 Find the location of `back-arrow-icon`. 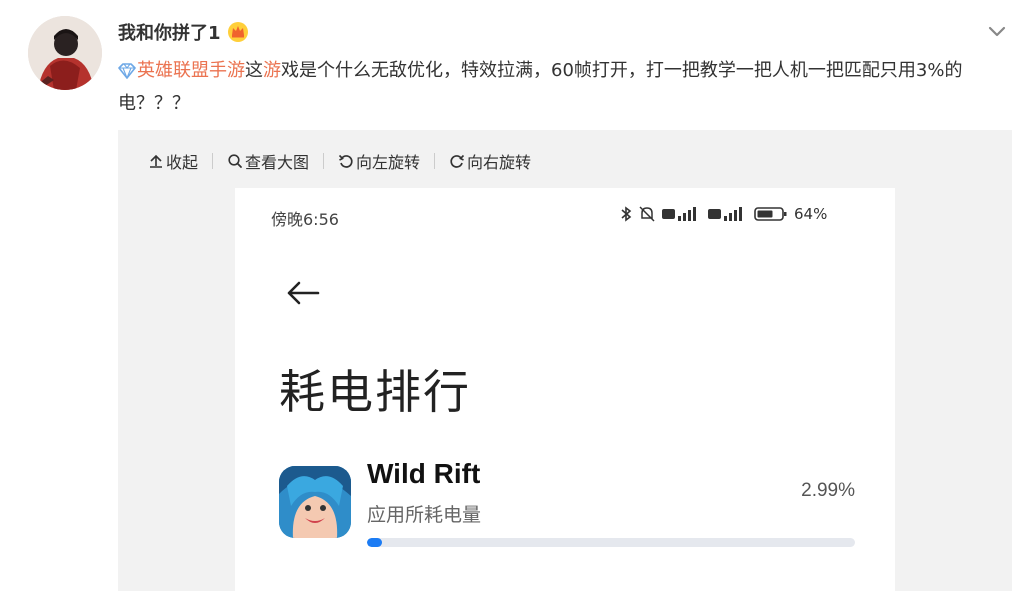

back-arrow-icon is located at coordinates (303, 293).